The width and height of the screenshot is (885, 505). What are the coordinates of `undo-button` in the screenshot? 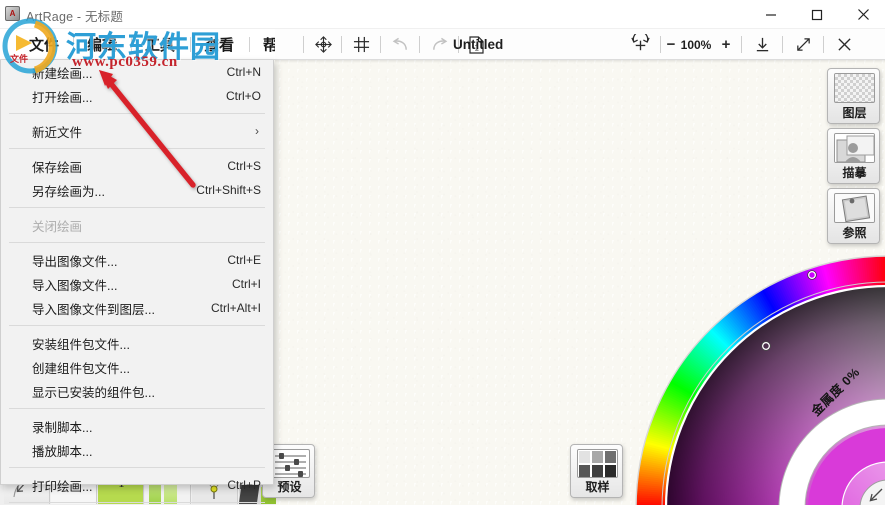 It's located at (400, 44).